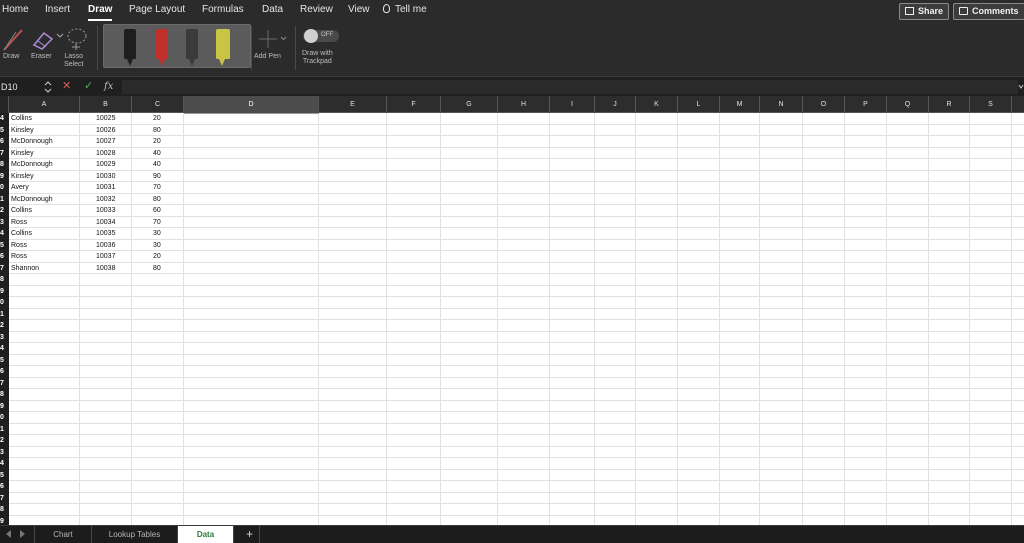 The image size is (1024, 543). Describe the element at coordinates (135, 534) in the screenshot. I see `sheet-tab-lookup-tables: Lookup Tables` at that location.